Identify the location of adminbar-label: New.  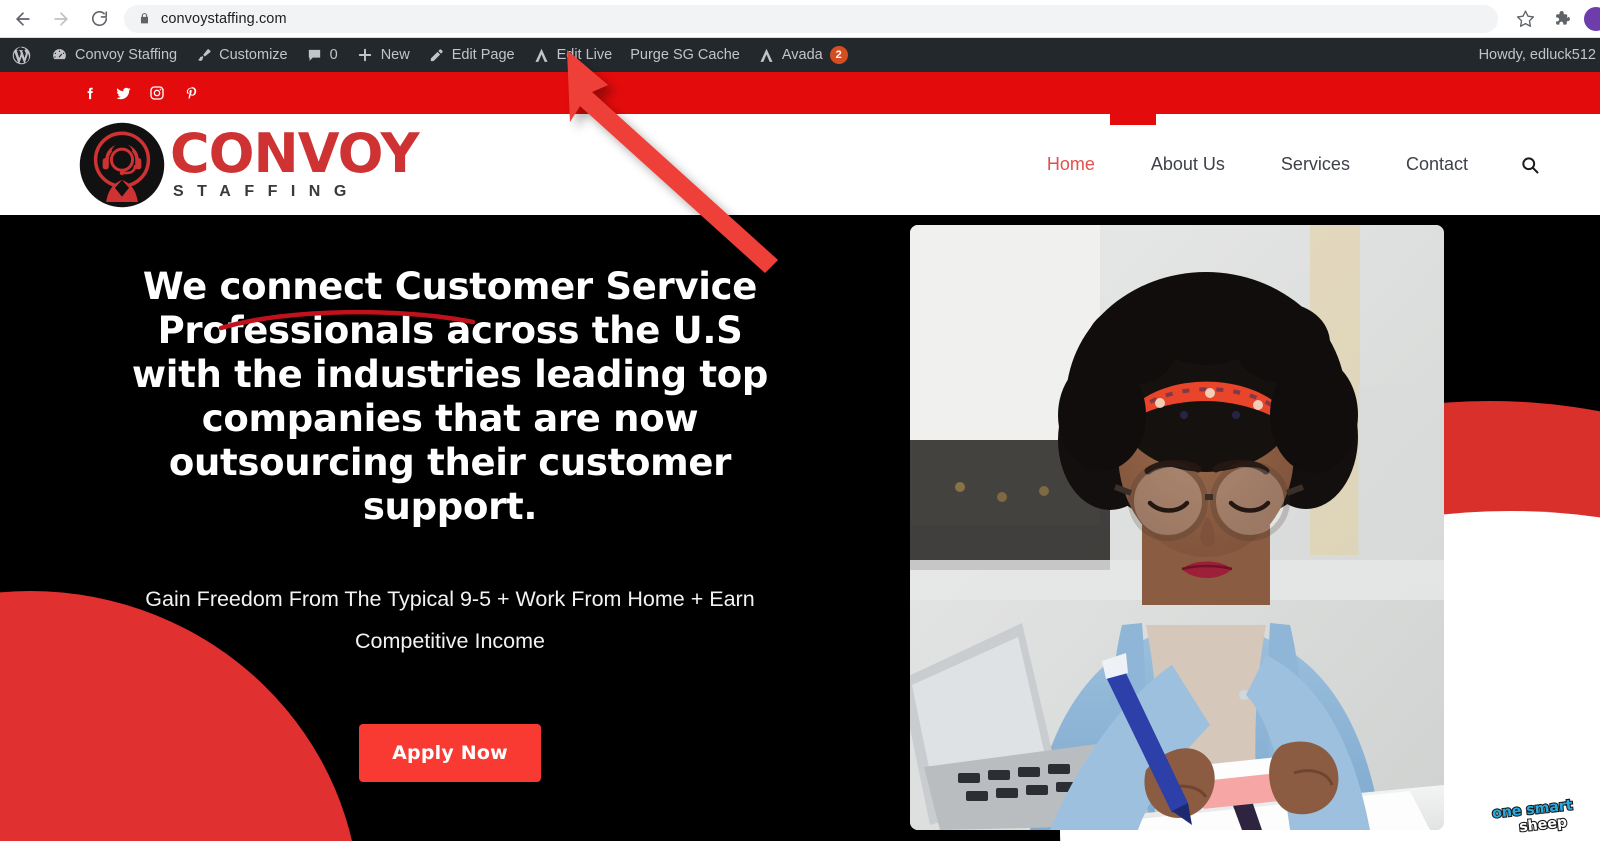
(395, 55).